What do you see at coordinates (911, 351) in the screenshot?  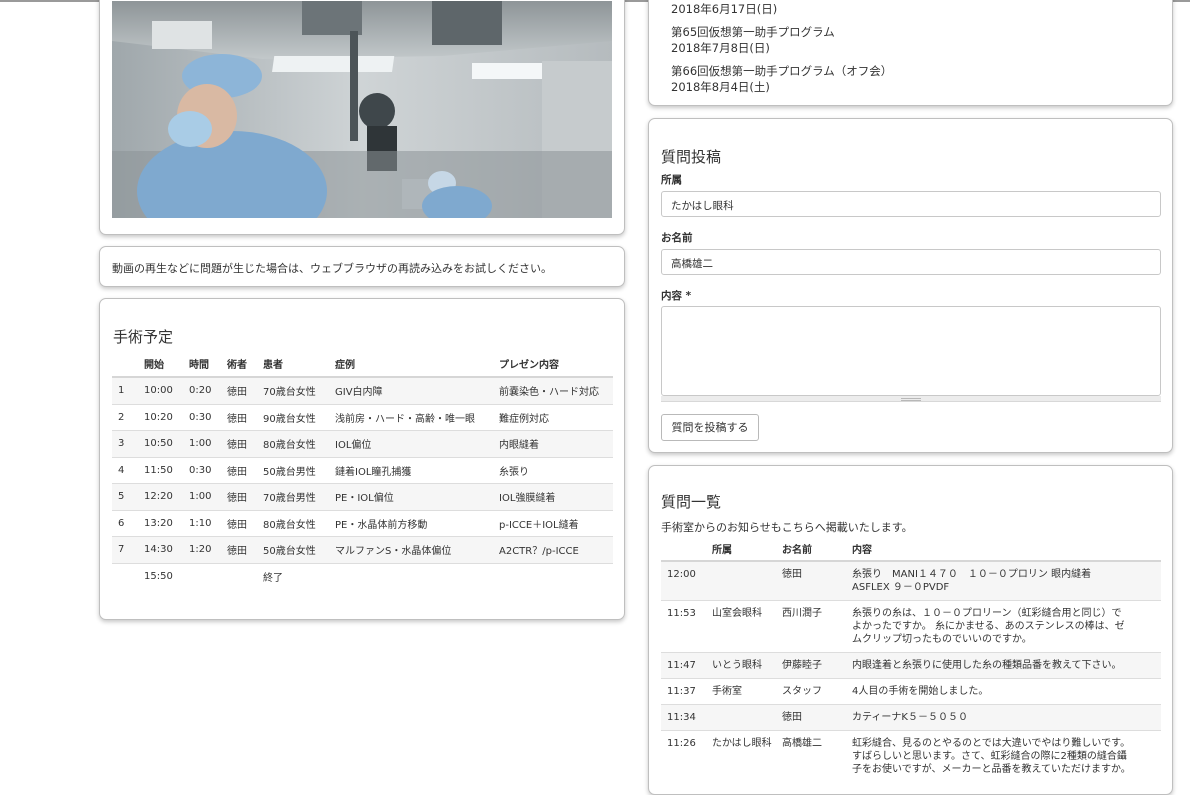 I see `content-textarea` at bounding box center [911, 351].